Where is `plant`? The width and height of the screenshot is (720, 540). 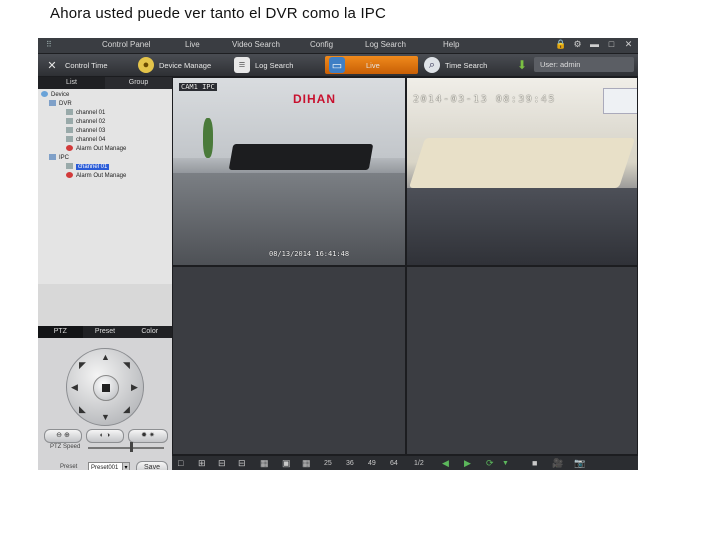 plant is located at coordinates (208, 138).